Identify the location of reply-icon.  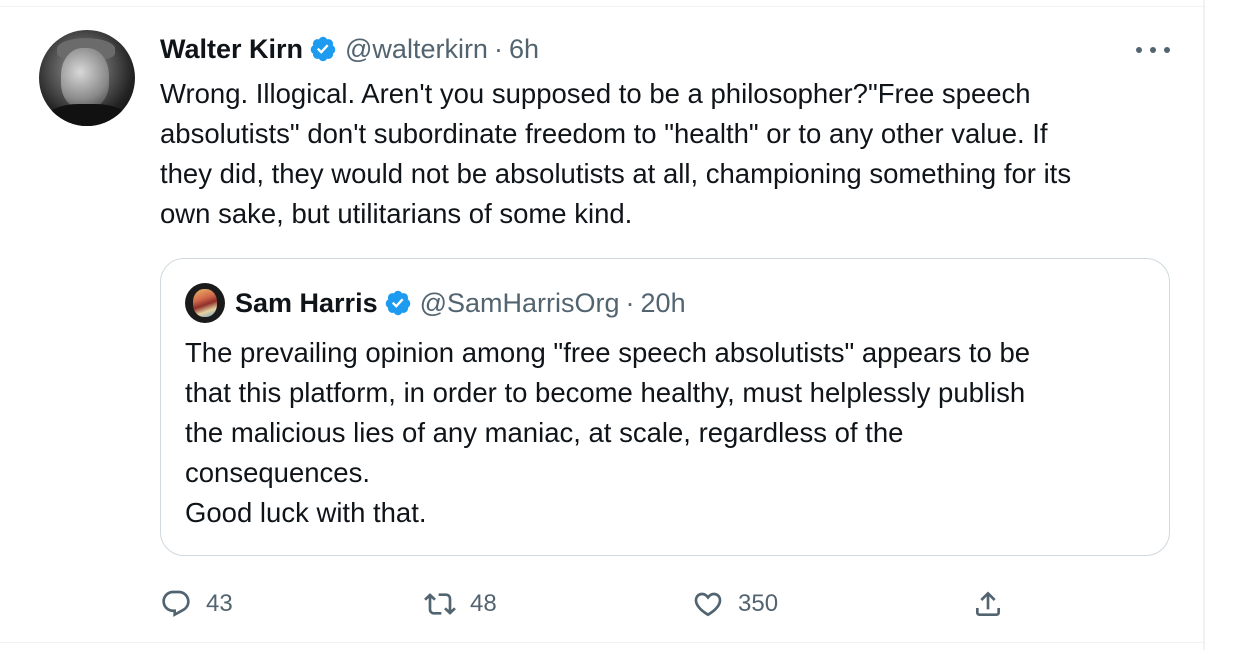
(176, 603).